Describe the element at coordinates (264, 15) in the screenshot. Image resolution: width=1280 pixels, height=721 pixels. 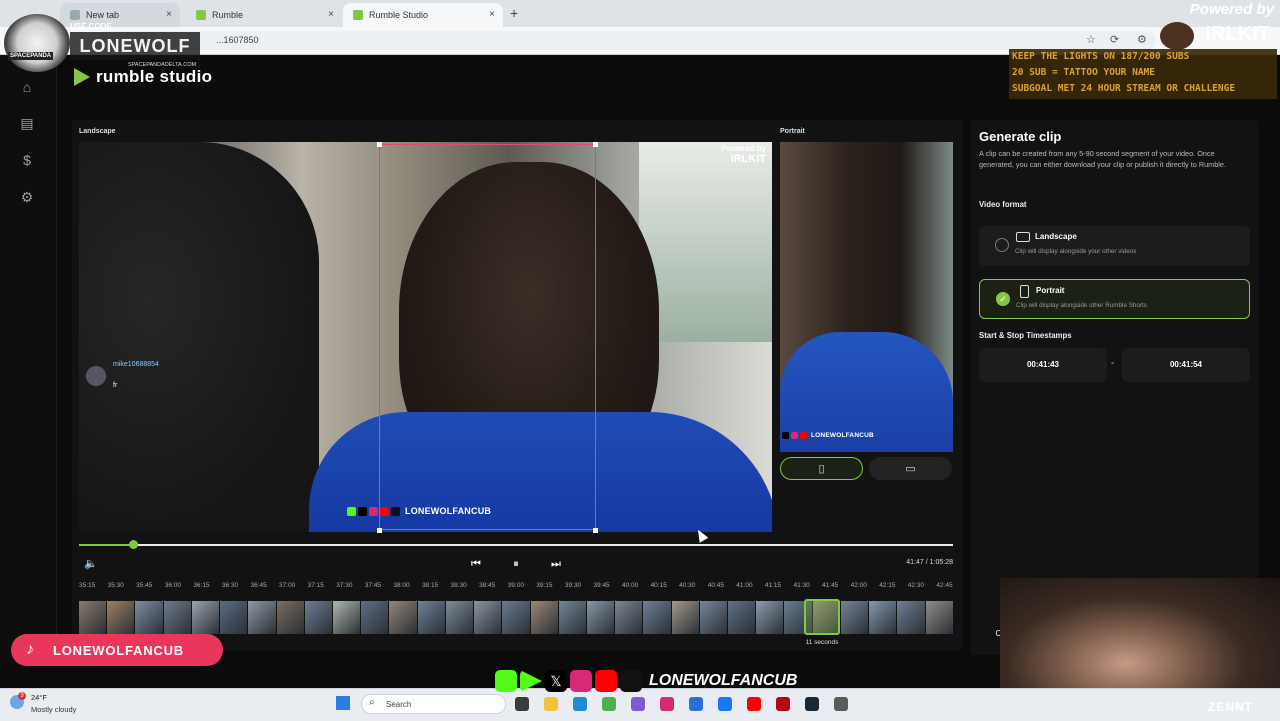
I see `tab-rumble: Rumble ×` at that location.